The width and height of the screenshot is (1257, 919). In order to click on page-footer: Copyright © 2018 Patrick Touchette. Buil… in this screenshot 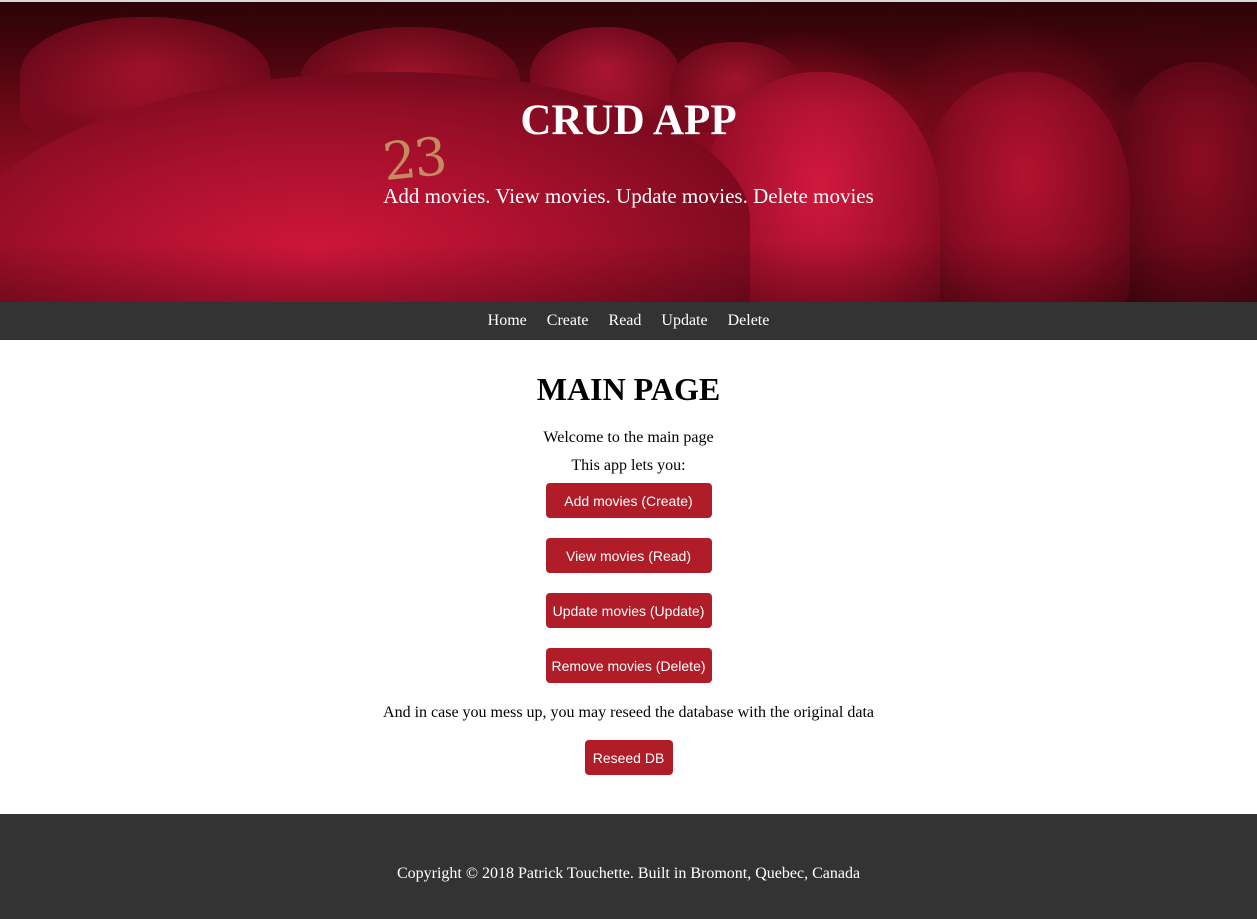, I will do `click(628, 866)`.